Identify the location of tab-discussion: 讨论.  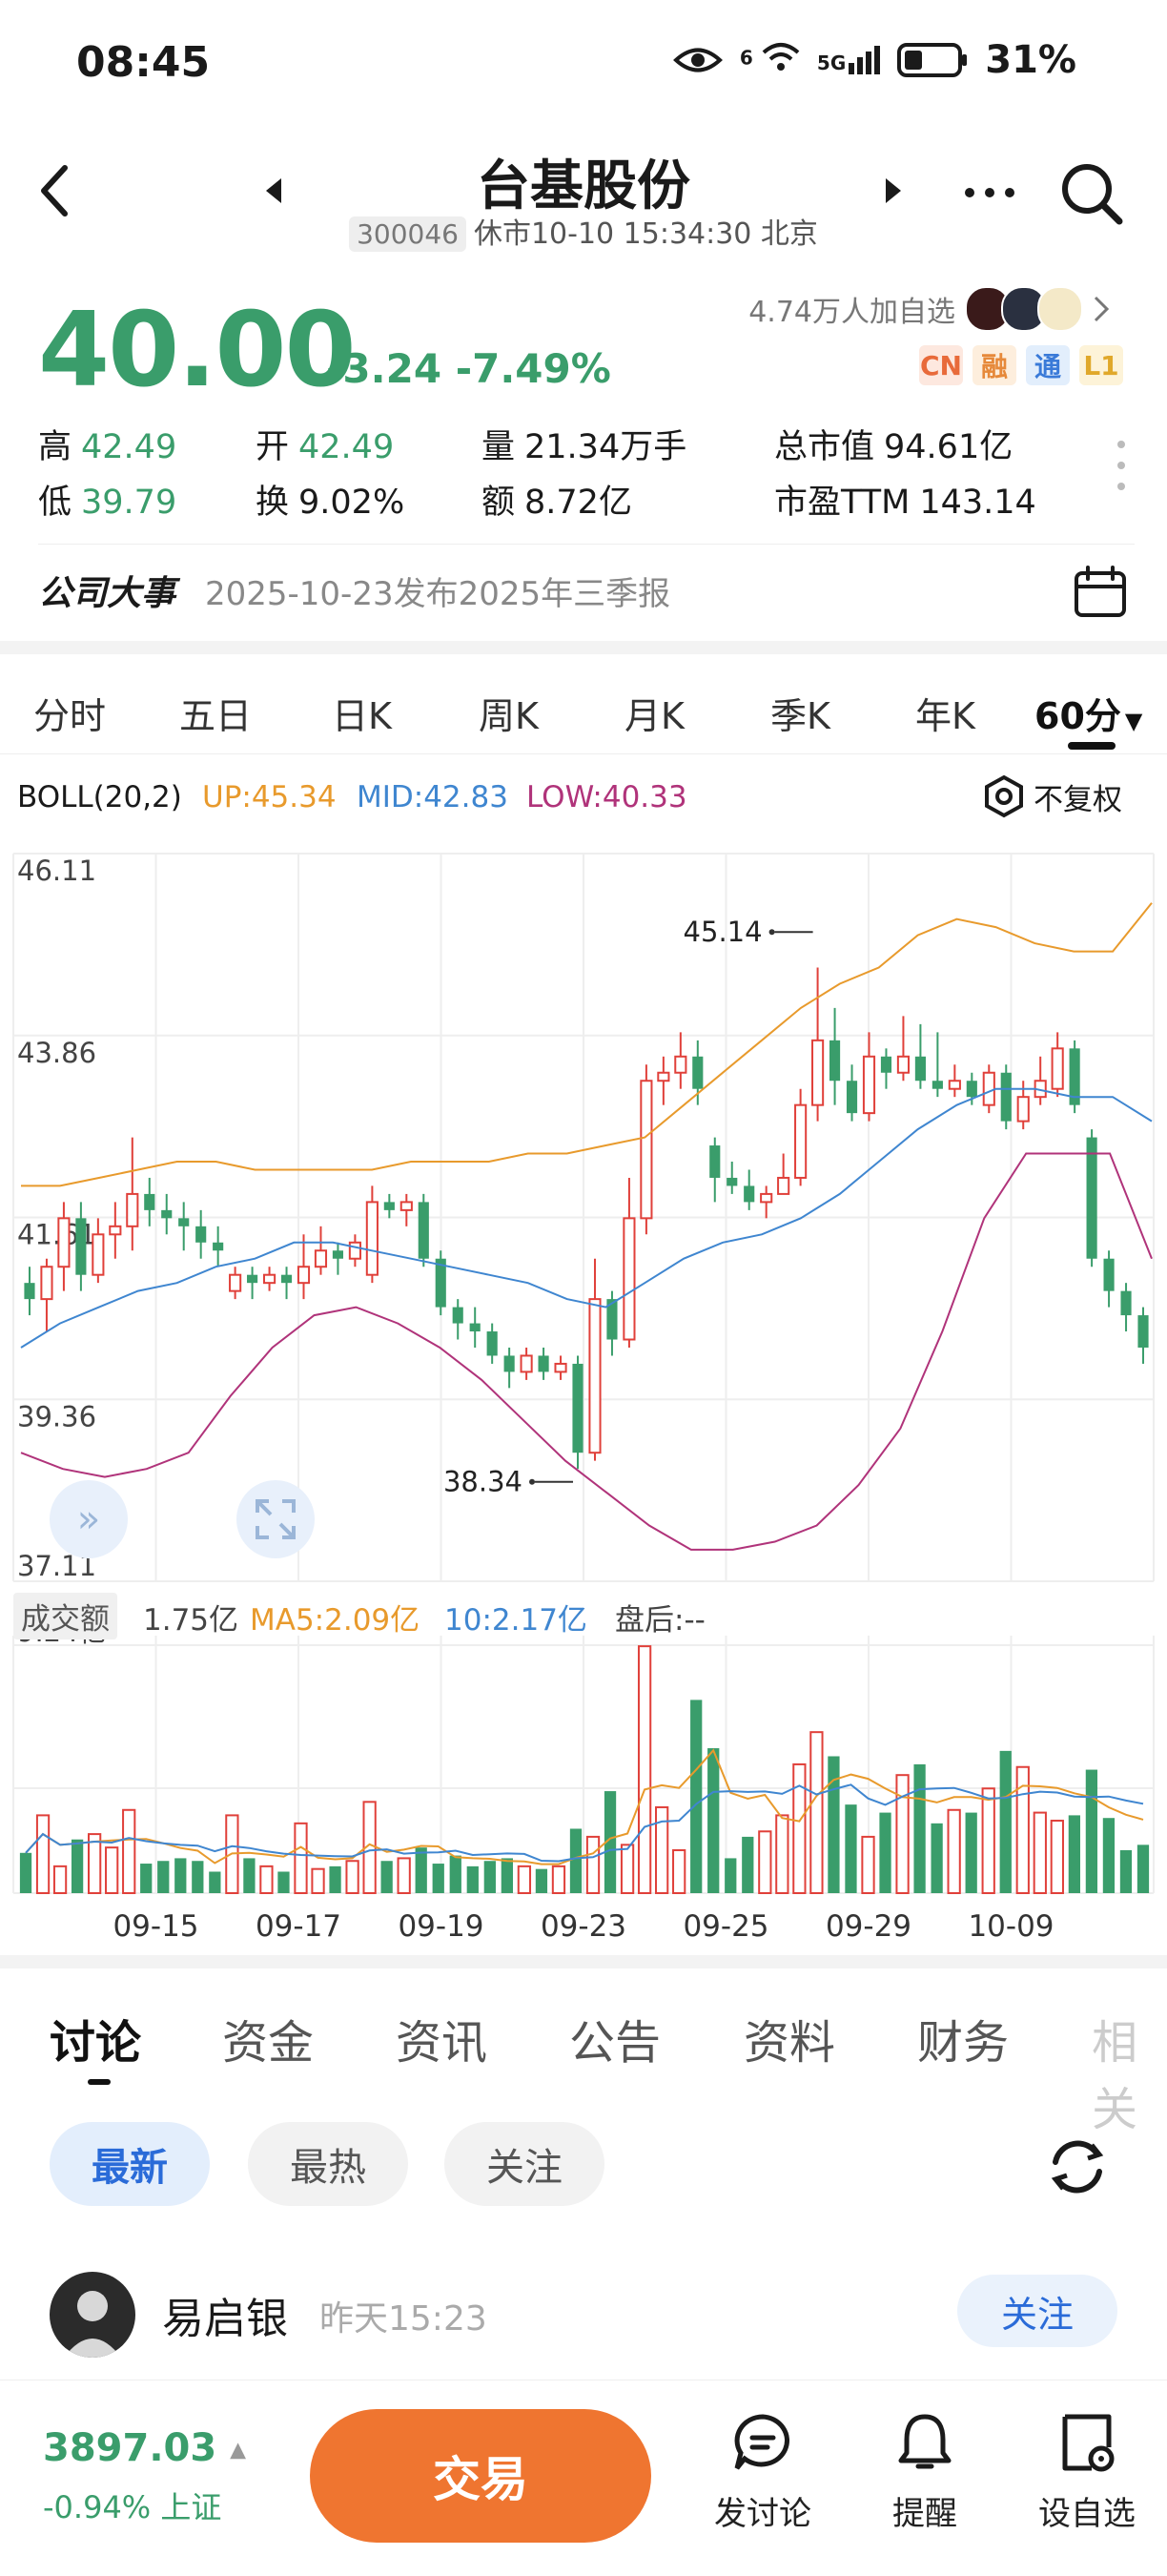
(95, 2038).